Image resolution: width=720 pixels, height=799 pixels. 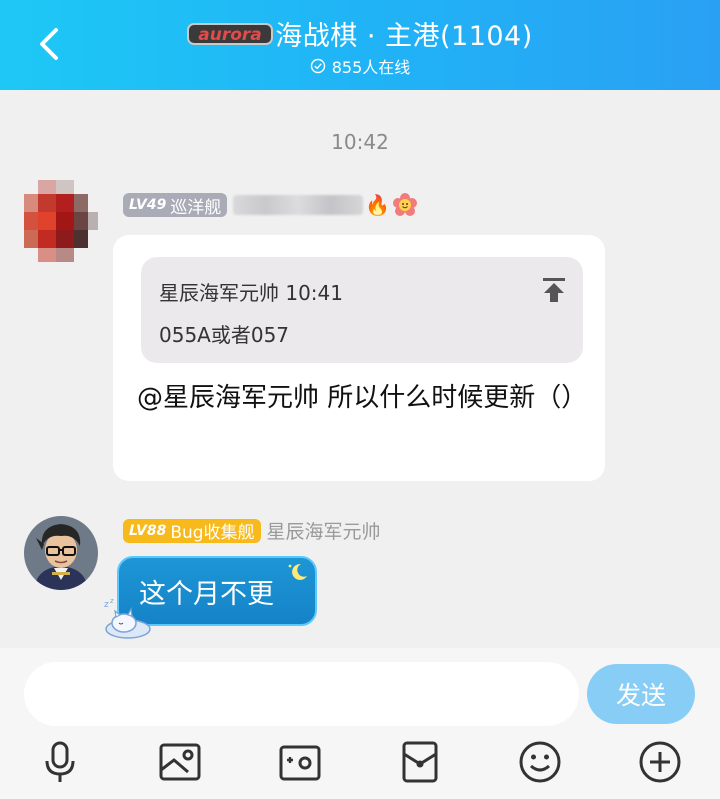 What do you see at coordinates (251, 293) in the screenshot?
I see `quoted-author-time: 星辰海军元帅 10:41` at bounding box center [251, 293].